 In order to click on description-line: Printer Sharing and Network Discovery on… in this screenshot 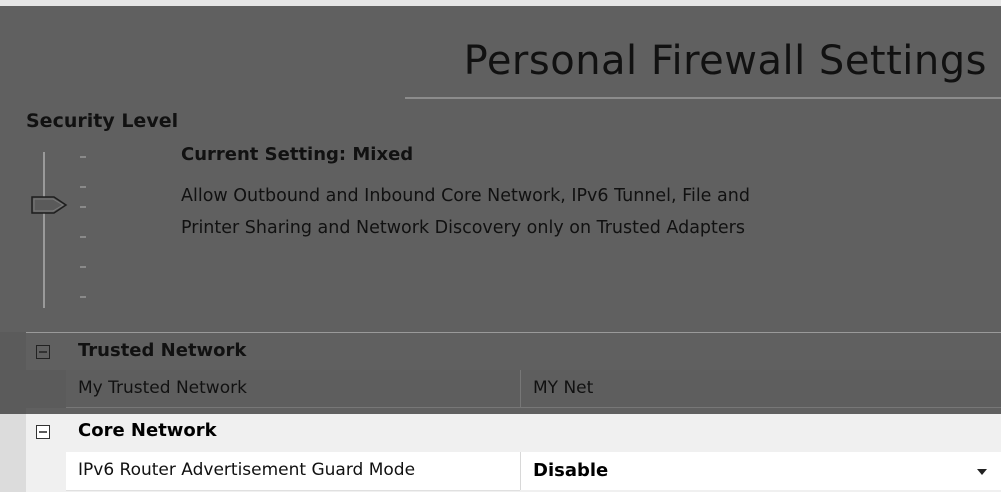, I will do `click(463, 228)`.